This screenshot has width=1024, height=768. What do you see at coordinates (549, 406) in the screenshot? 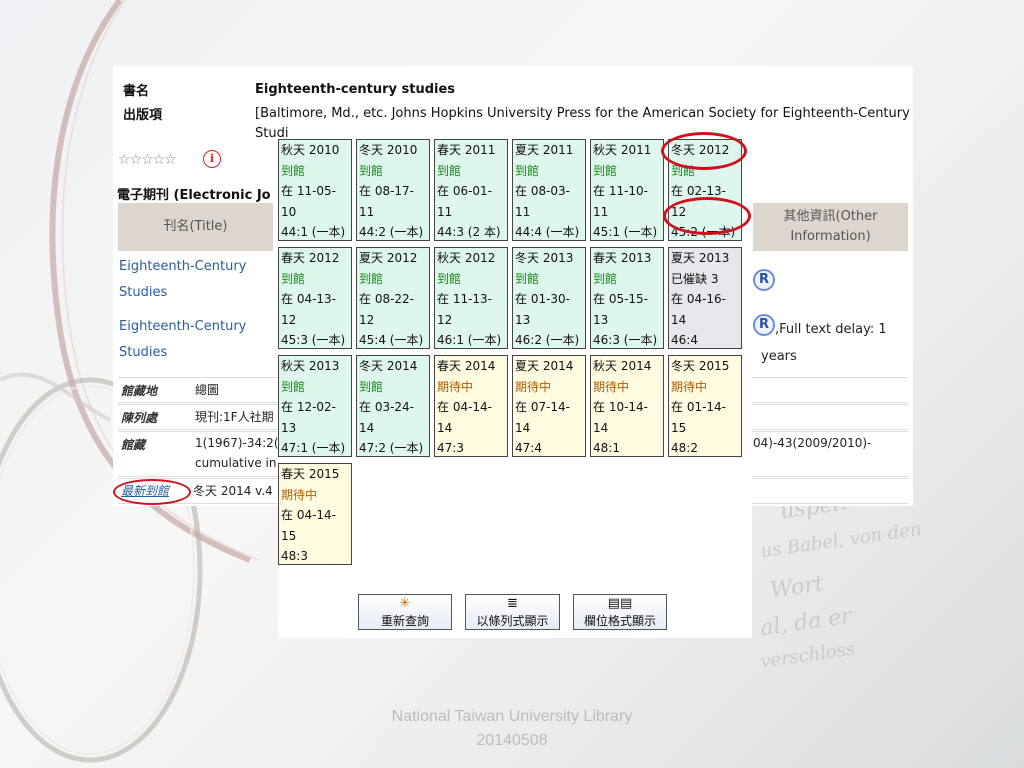
I see `issue-cell: 夏天 2014期待中在 07-14-1447:42014 bid` at bounding box center [549, 406].